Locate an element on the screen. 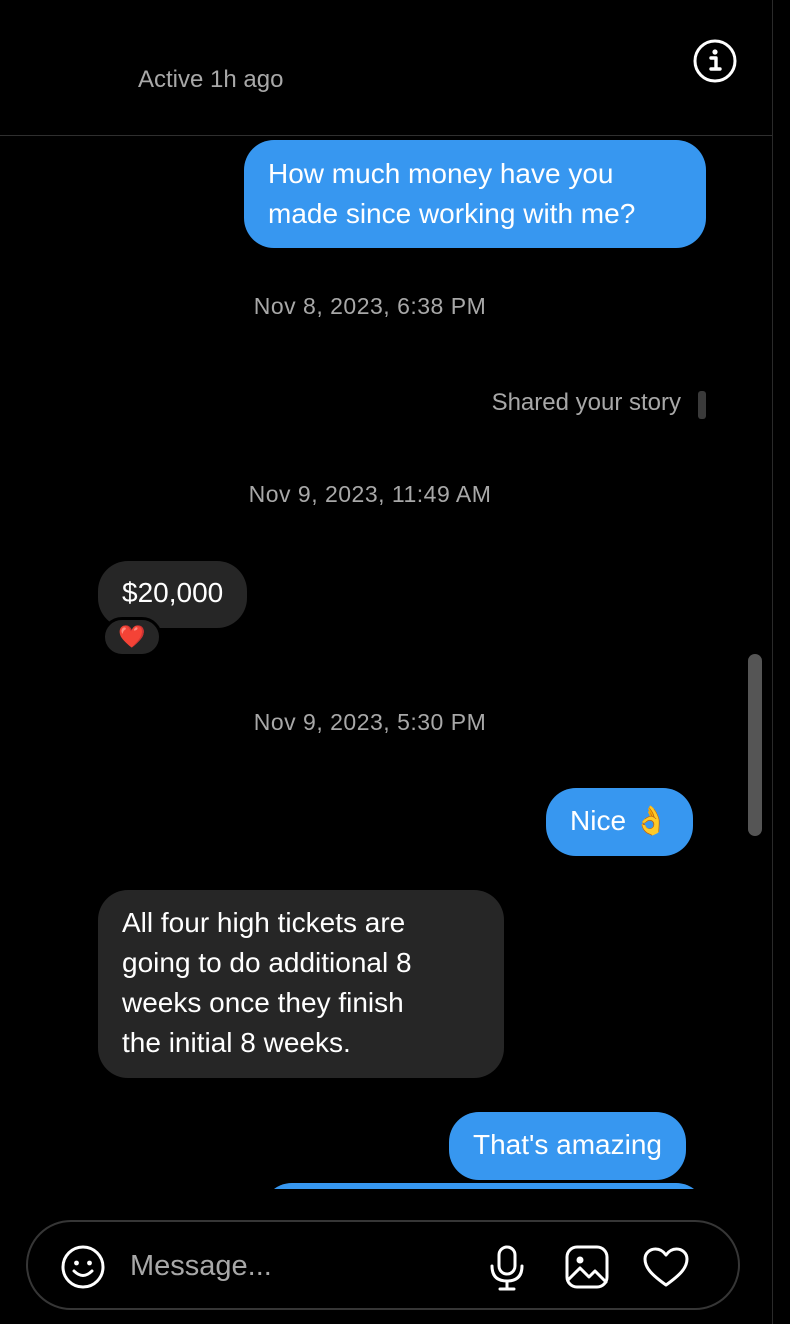 The width and height of the screenshot is (790, 1324). message-timestamp: Nov 9, 2023, 11:49 AM is located at coordinates (370, 494).